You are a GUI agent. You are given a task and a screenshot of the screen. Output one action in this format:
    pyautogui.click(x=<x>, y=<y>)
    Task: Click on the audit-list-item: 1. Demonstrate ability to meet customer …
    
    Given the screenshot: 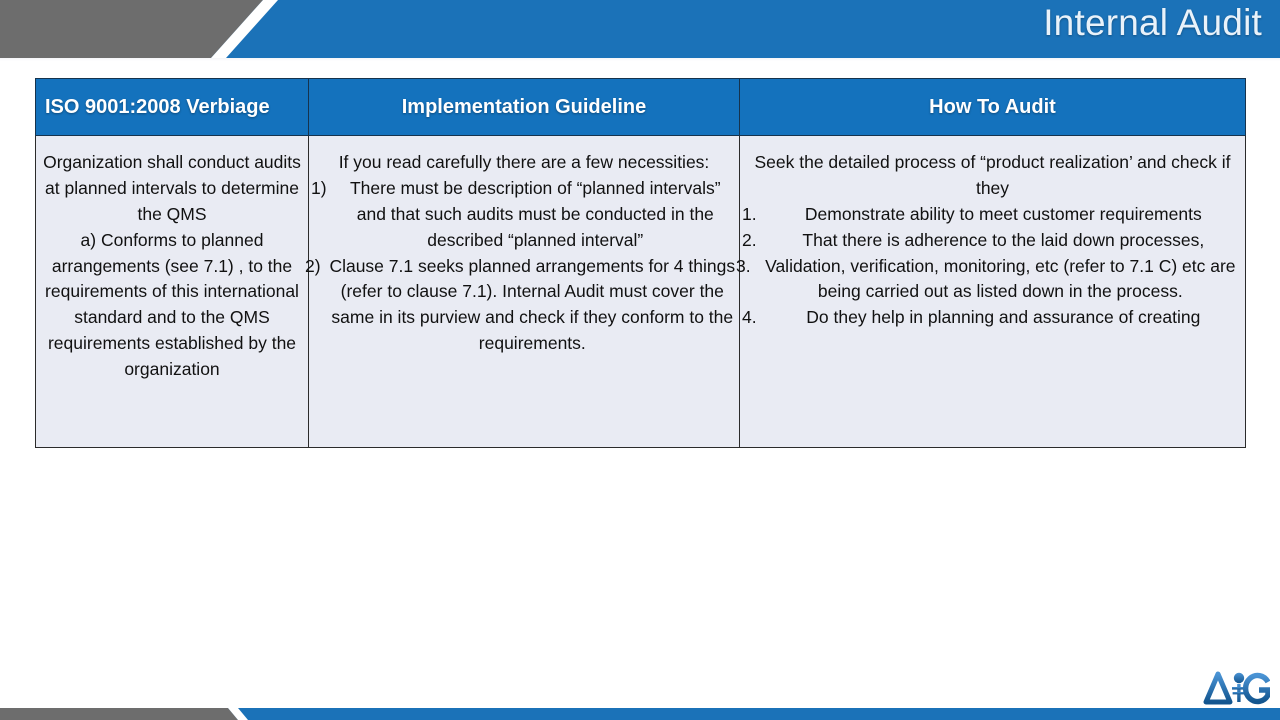 What is the action you would take?
    pyautogui.click(x=992, y=215)
    